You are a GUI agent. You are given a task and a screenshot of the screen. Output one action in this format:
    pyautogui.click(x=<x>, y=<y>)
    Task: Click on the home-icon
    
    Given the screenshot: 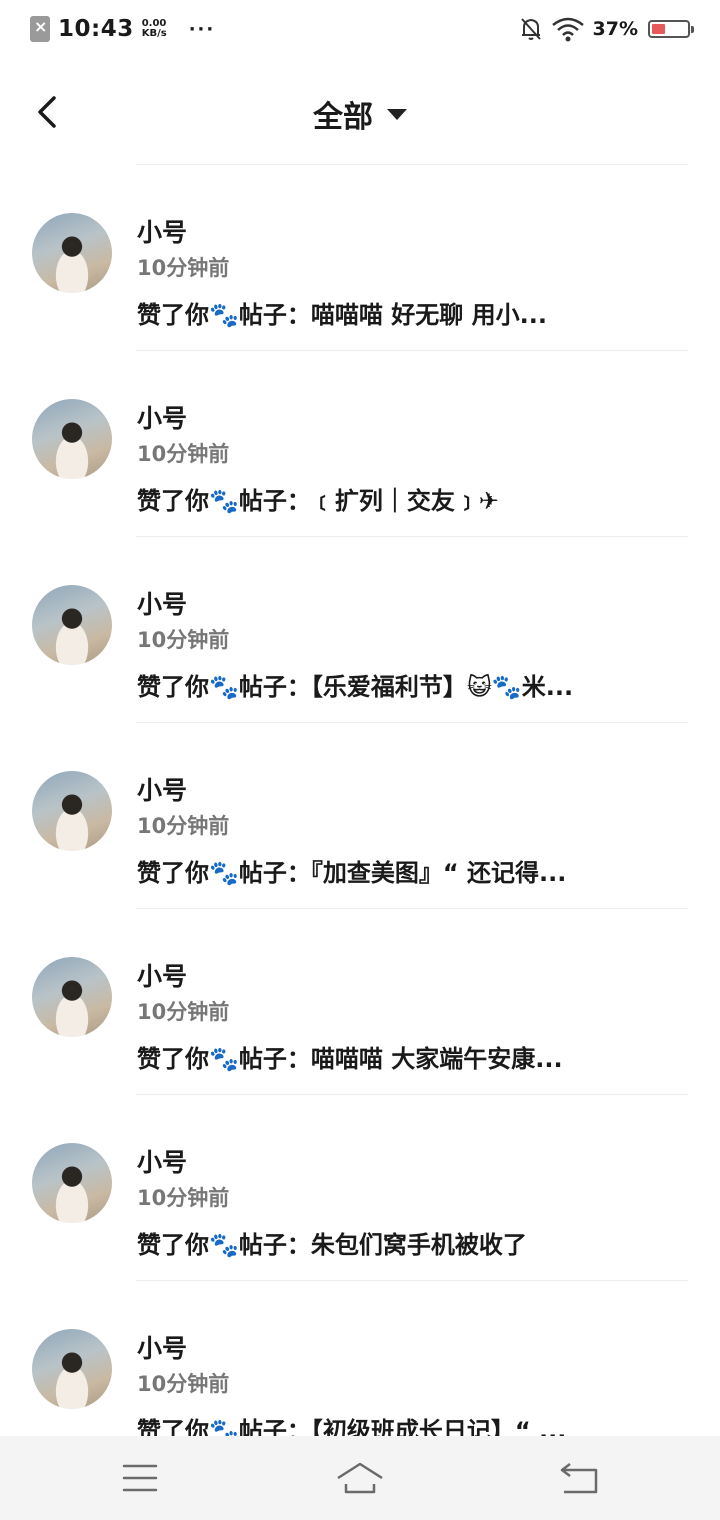 What is the action you would take?
    pyautogui.click(x=360, y=1478)
    